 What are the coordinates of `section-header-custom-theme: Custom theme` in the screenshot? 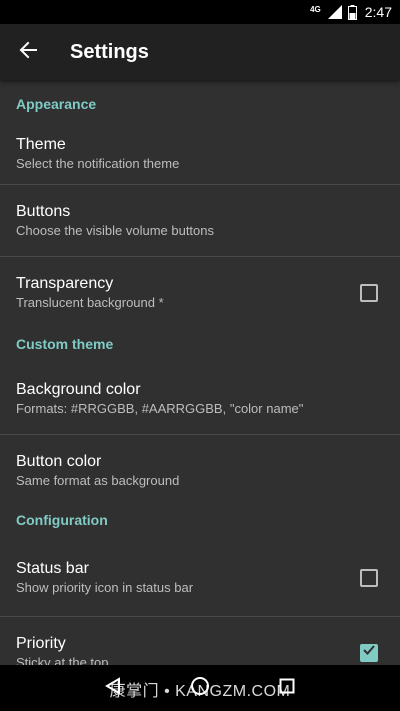 It's located at (65, 344).